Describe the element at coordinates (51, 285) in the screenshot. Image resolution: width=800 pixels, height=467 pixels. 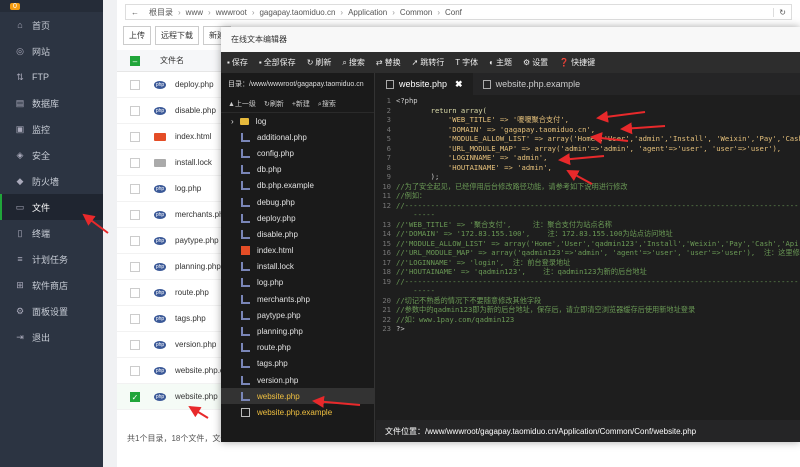
I see `sidebar-item: ⊞ 软件商店` at that location.